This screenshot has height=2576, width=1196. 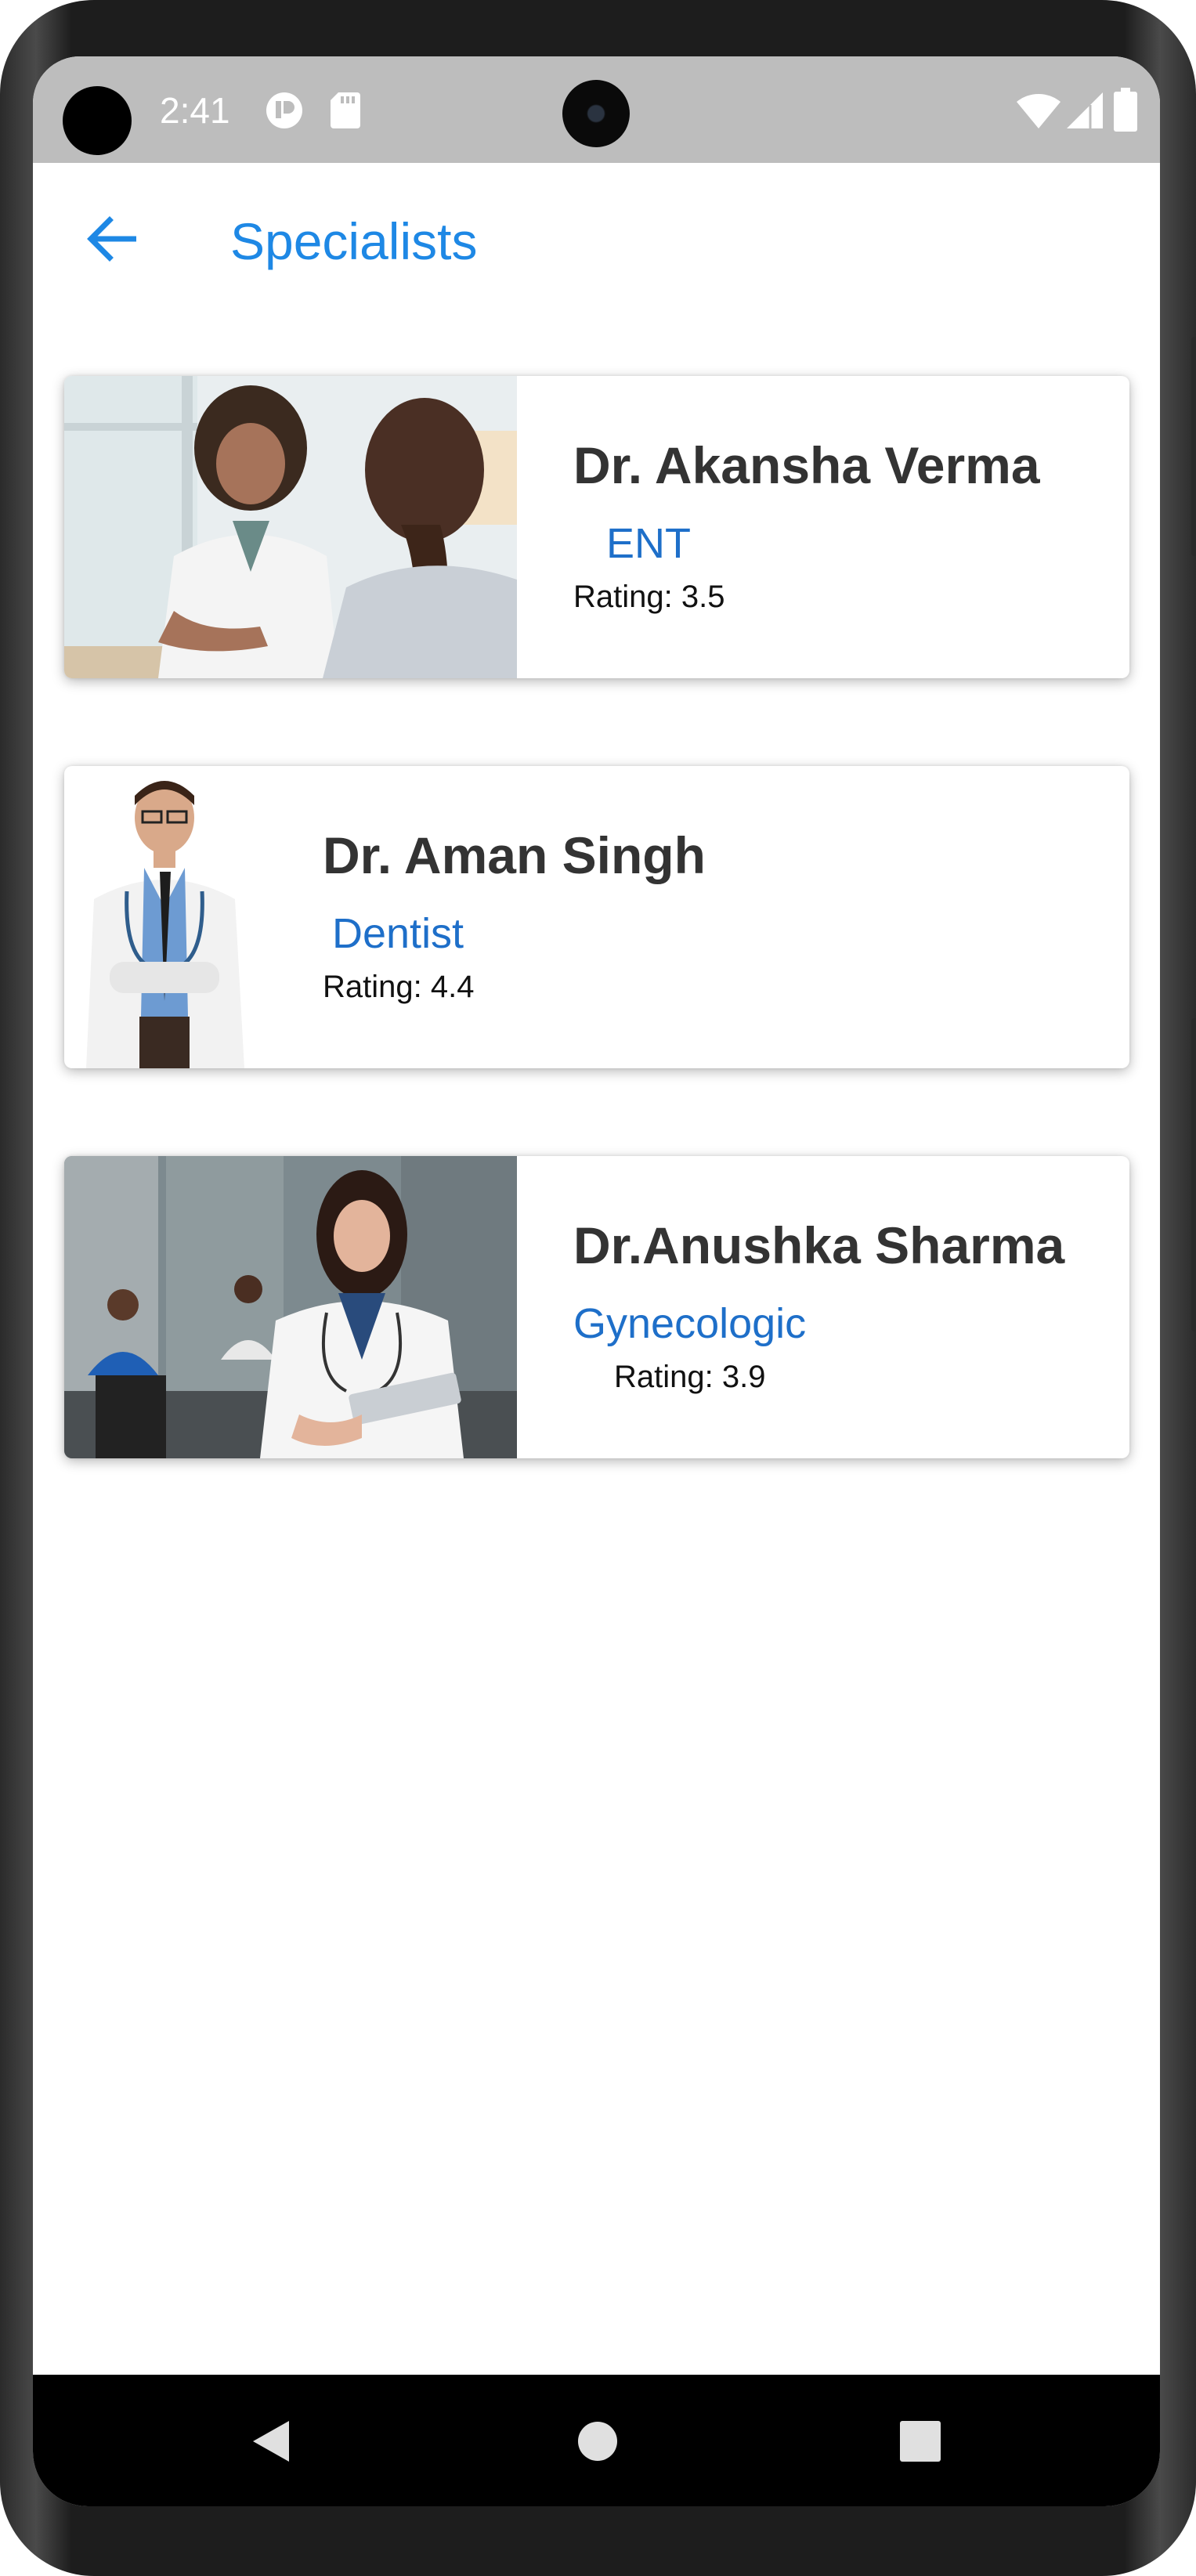 I want to click on doctor-rating: Rating: 3.9, so click(x=690, y=1377).